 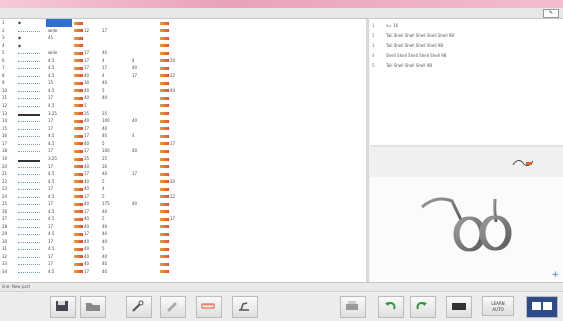 What do you see at coordinates (281, 13) in the screenshot?
I see `title-bar: ✎` at bounding box center [281, 13].